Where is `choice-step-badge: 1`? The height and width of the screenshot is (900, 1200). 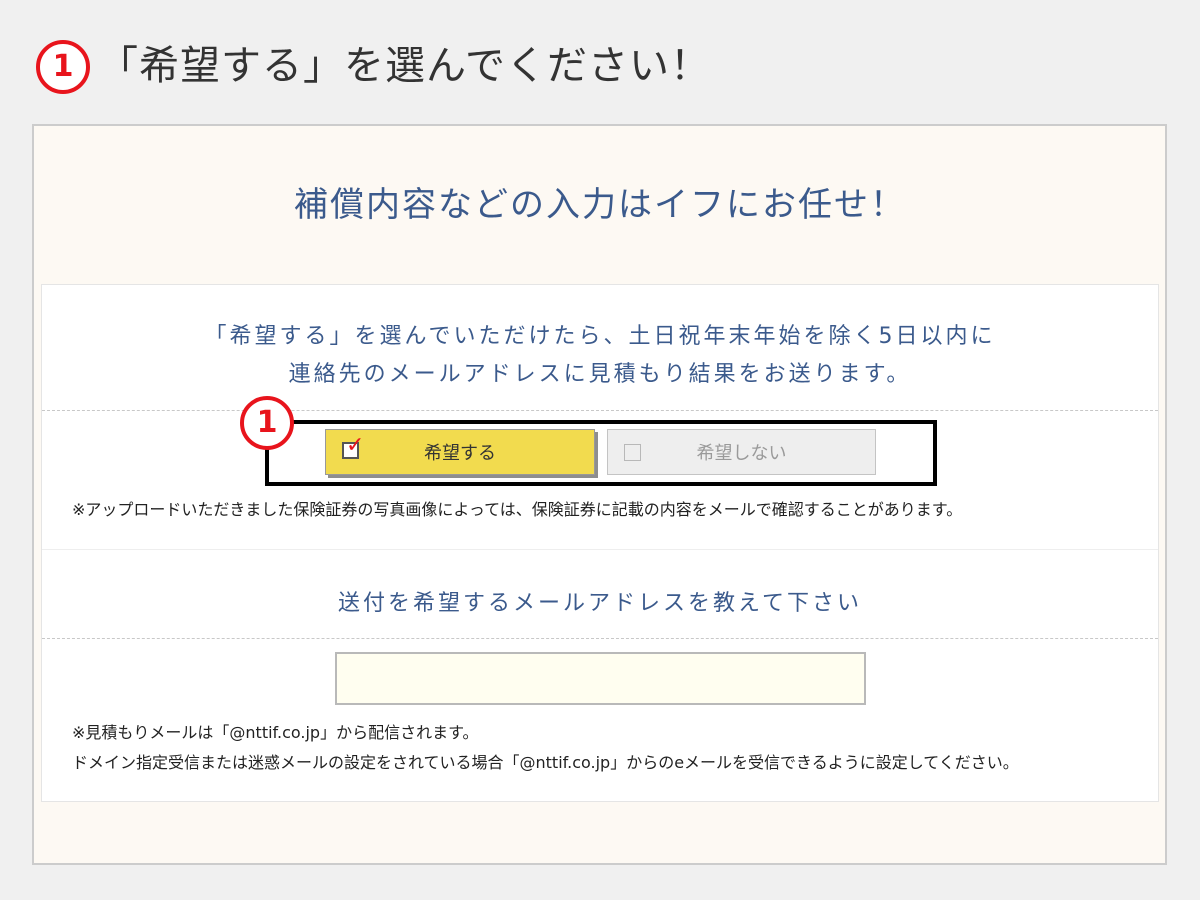 choice-step-badge: 1 is located at coordinates (267, 423).